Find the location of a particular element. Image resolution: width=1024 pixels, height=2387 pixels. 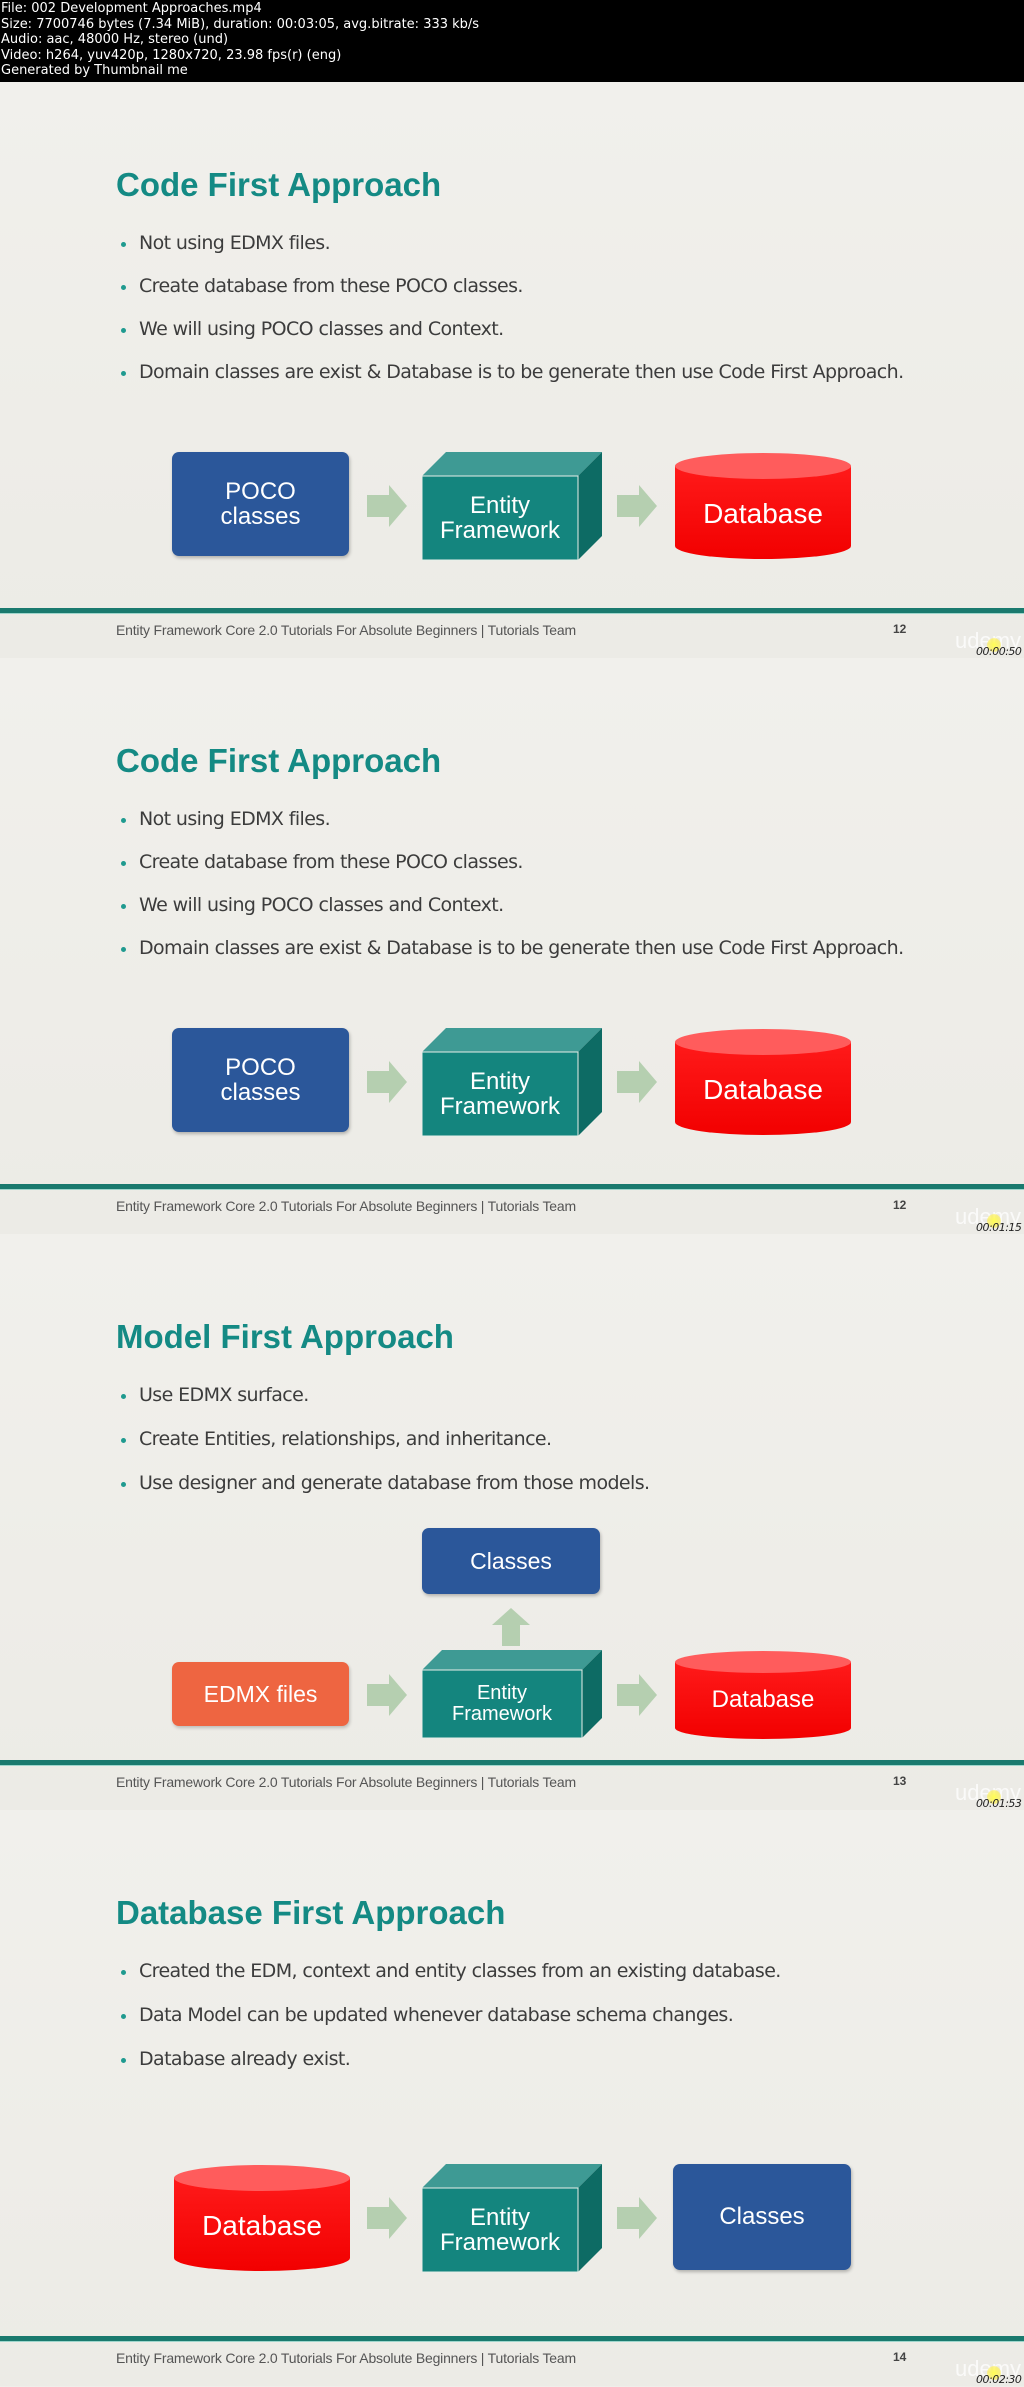

timecode: 00:01:15 is located at coordinates (999, 1227).